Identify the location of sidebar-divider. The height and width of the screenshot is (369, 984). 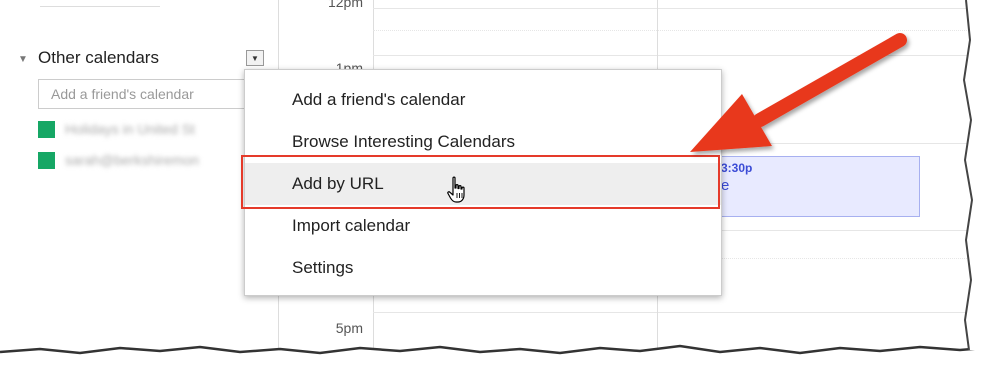
(100, 3).